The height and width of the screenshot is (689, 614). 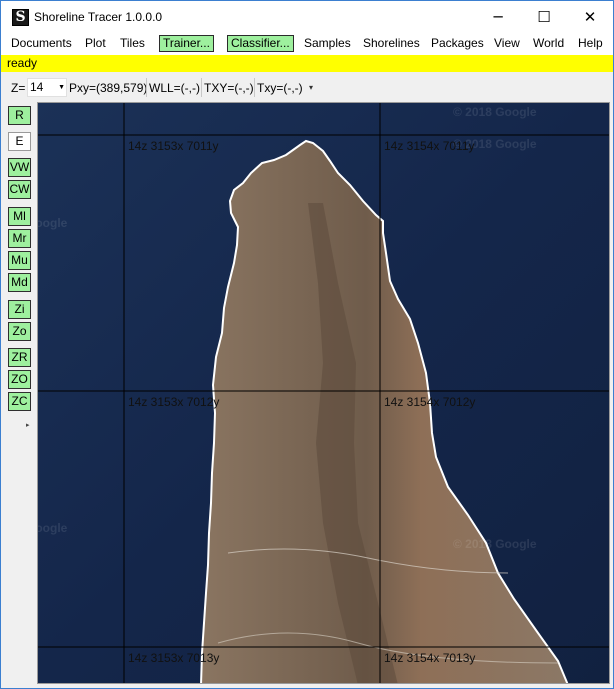 I want to click on menu-view: View, so click(x=507, y=44).